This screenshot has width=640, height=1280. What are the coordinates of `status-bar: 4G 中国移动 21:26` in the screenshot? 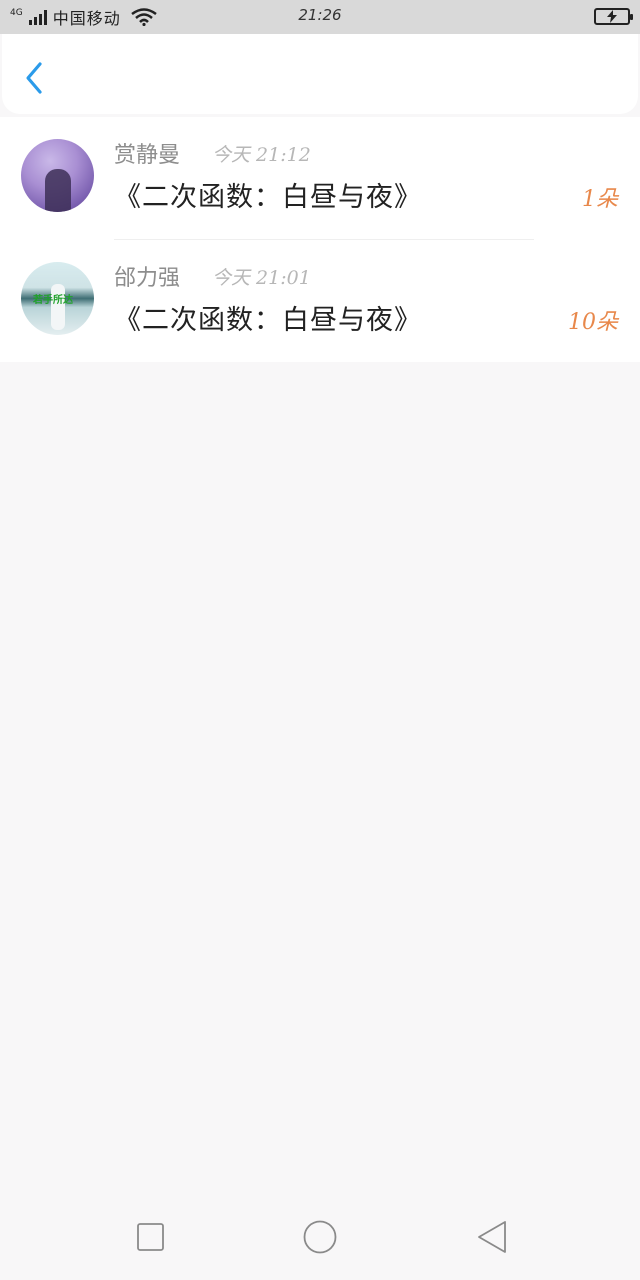 It's located at (320, 17).